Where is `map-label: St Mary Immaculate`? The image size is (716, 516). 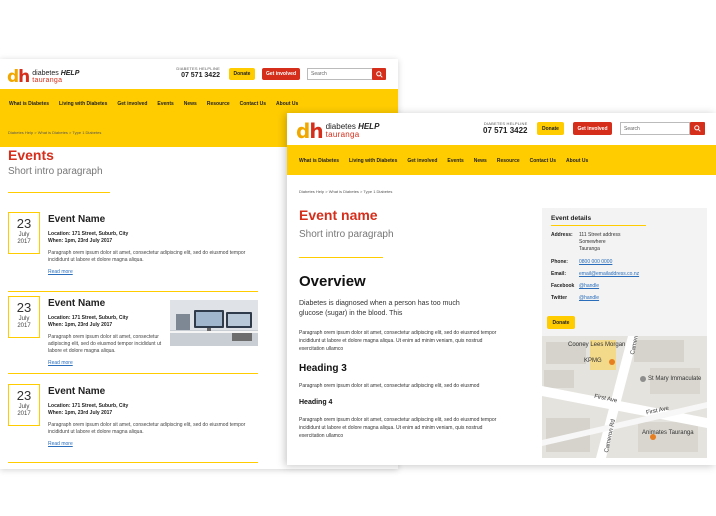 map-label: St Mary Immaculate is located at coordinates (675, 379).